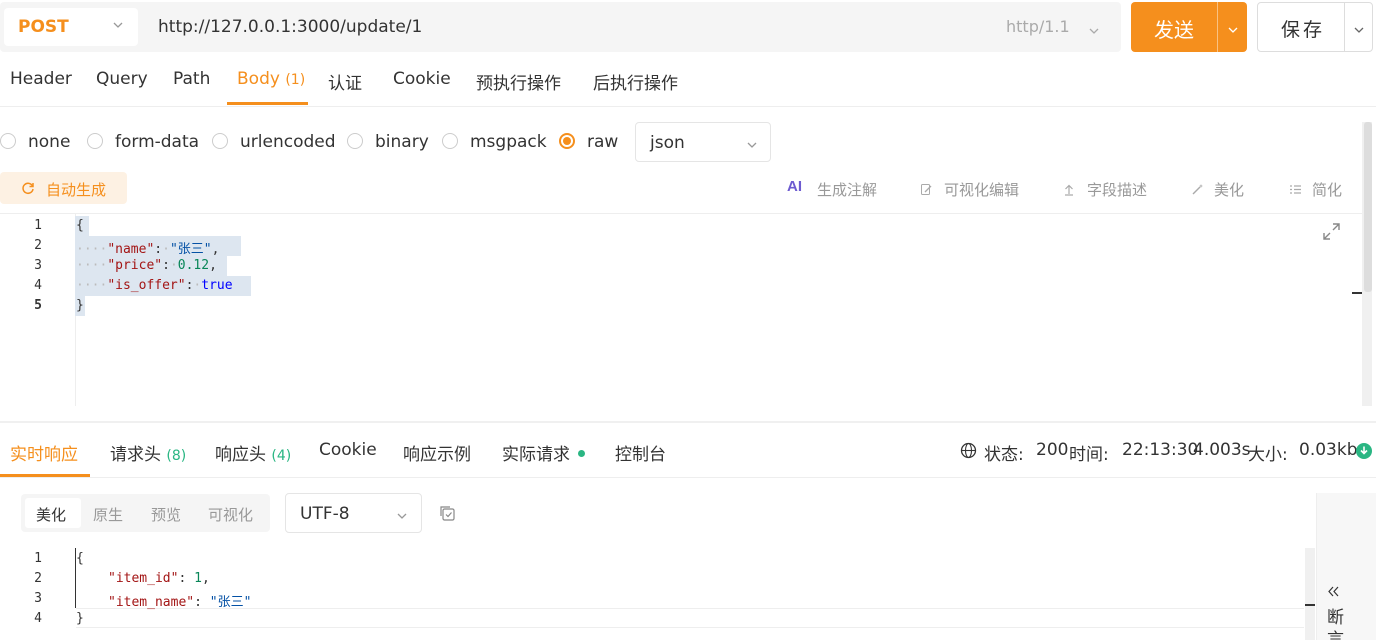  Describe the element at coordinates (122, 79) in the screenshot. I see `tab-query: Query` at that location.